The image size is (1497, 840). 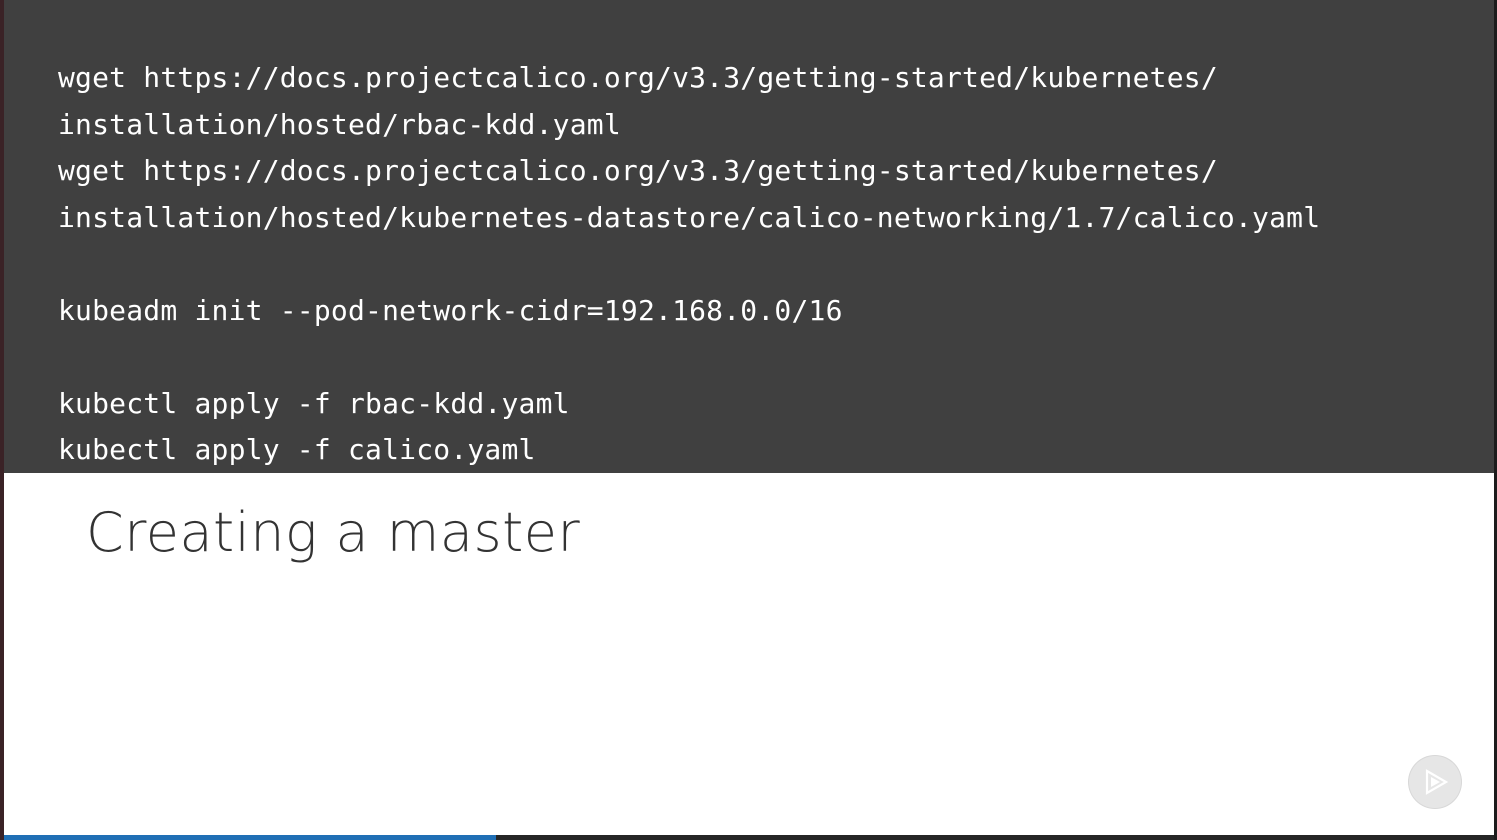 I want to click on code-line-2: installation/hosted/rbac-kdd.yaml, so click(x=339, y=124).